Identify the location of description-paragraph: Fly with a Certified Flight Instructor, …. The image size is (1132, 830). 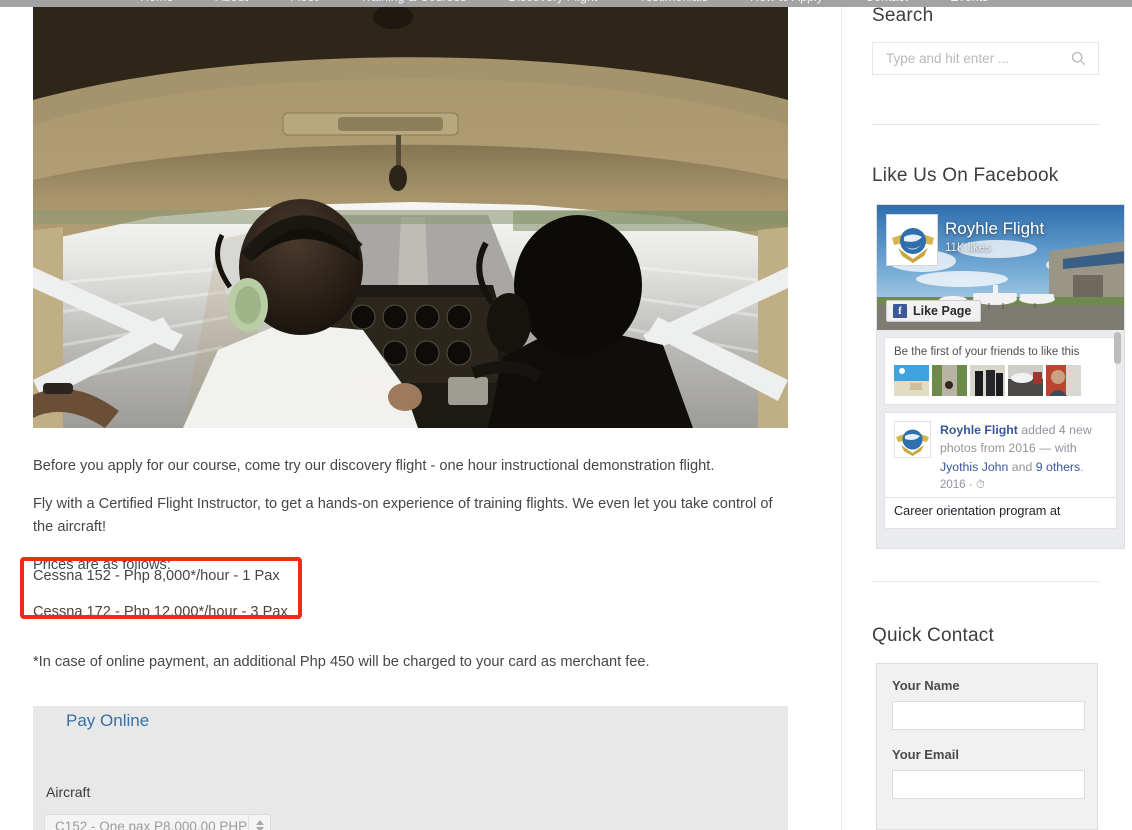
(403, 515).